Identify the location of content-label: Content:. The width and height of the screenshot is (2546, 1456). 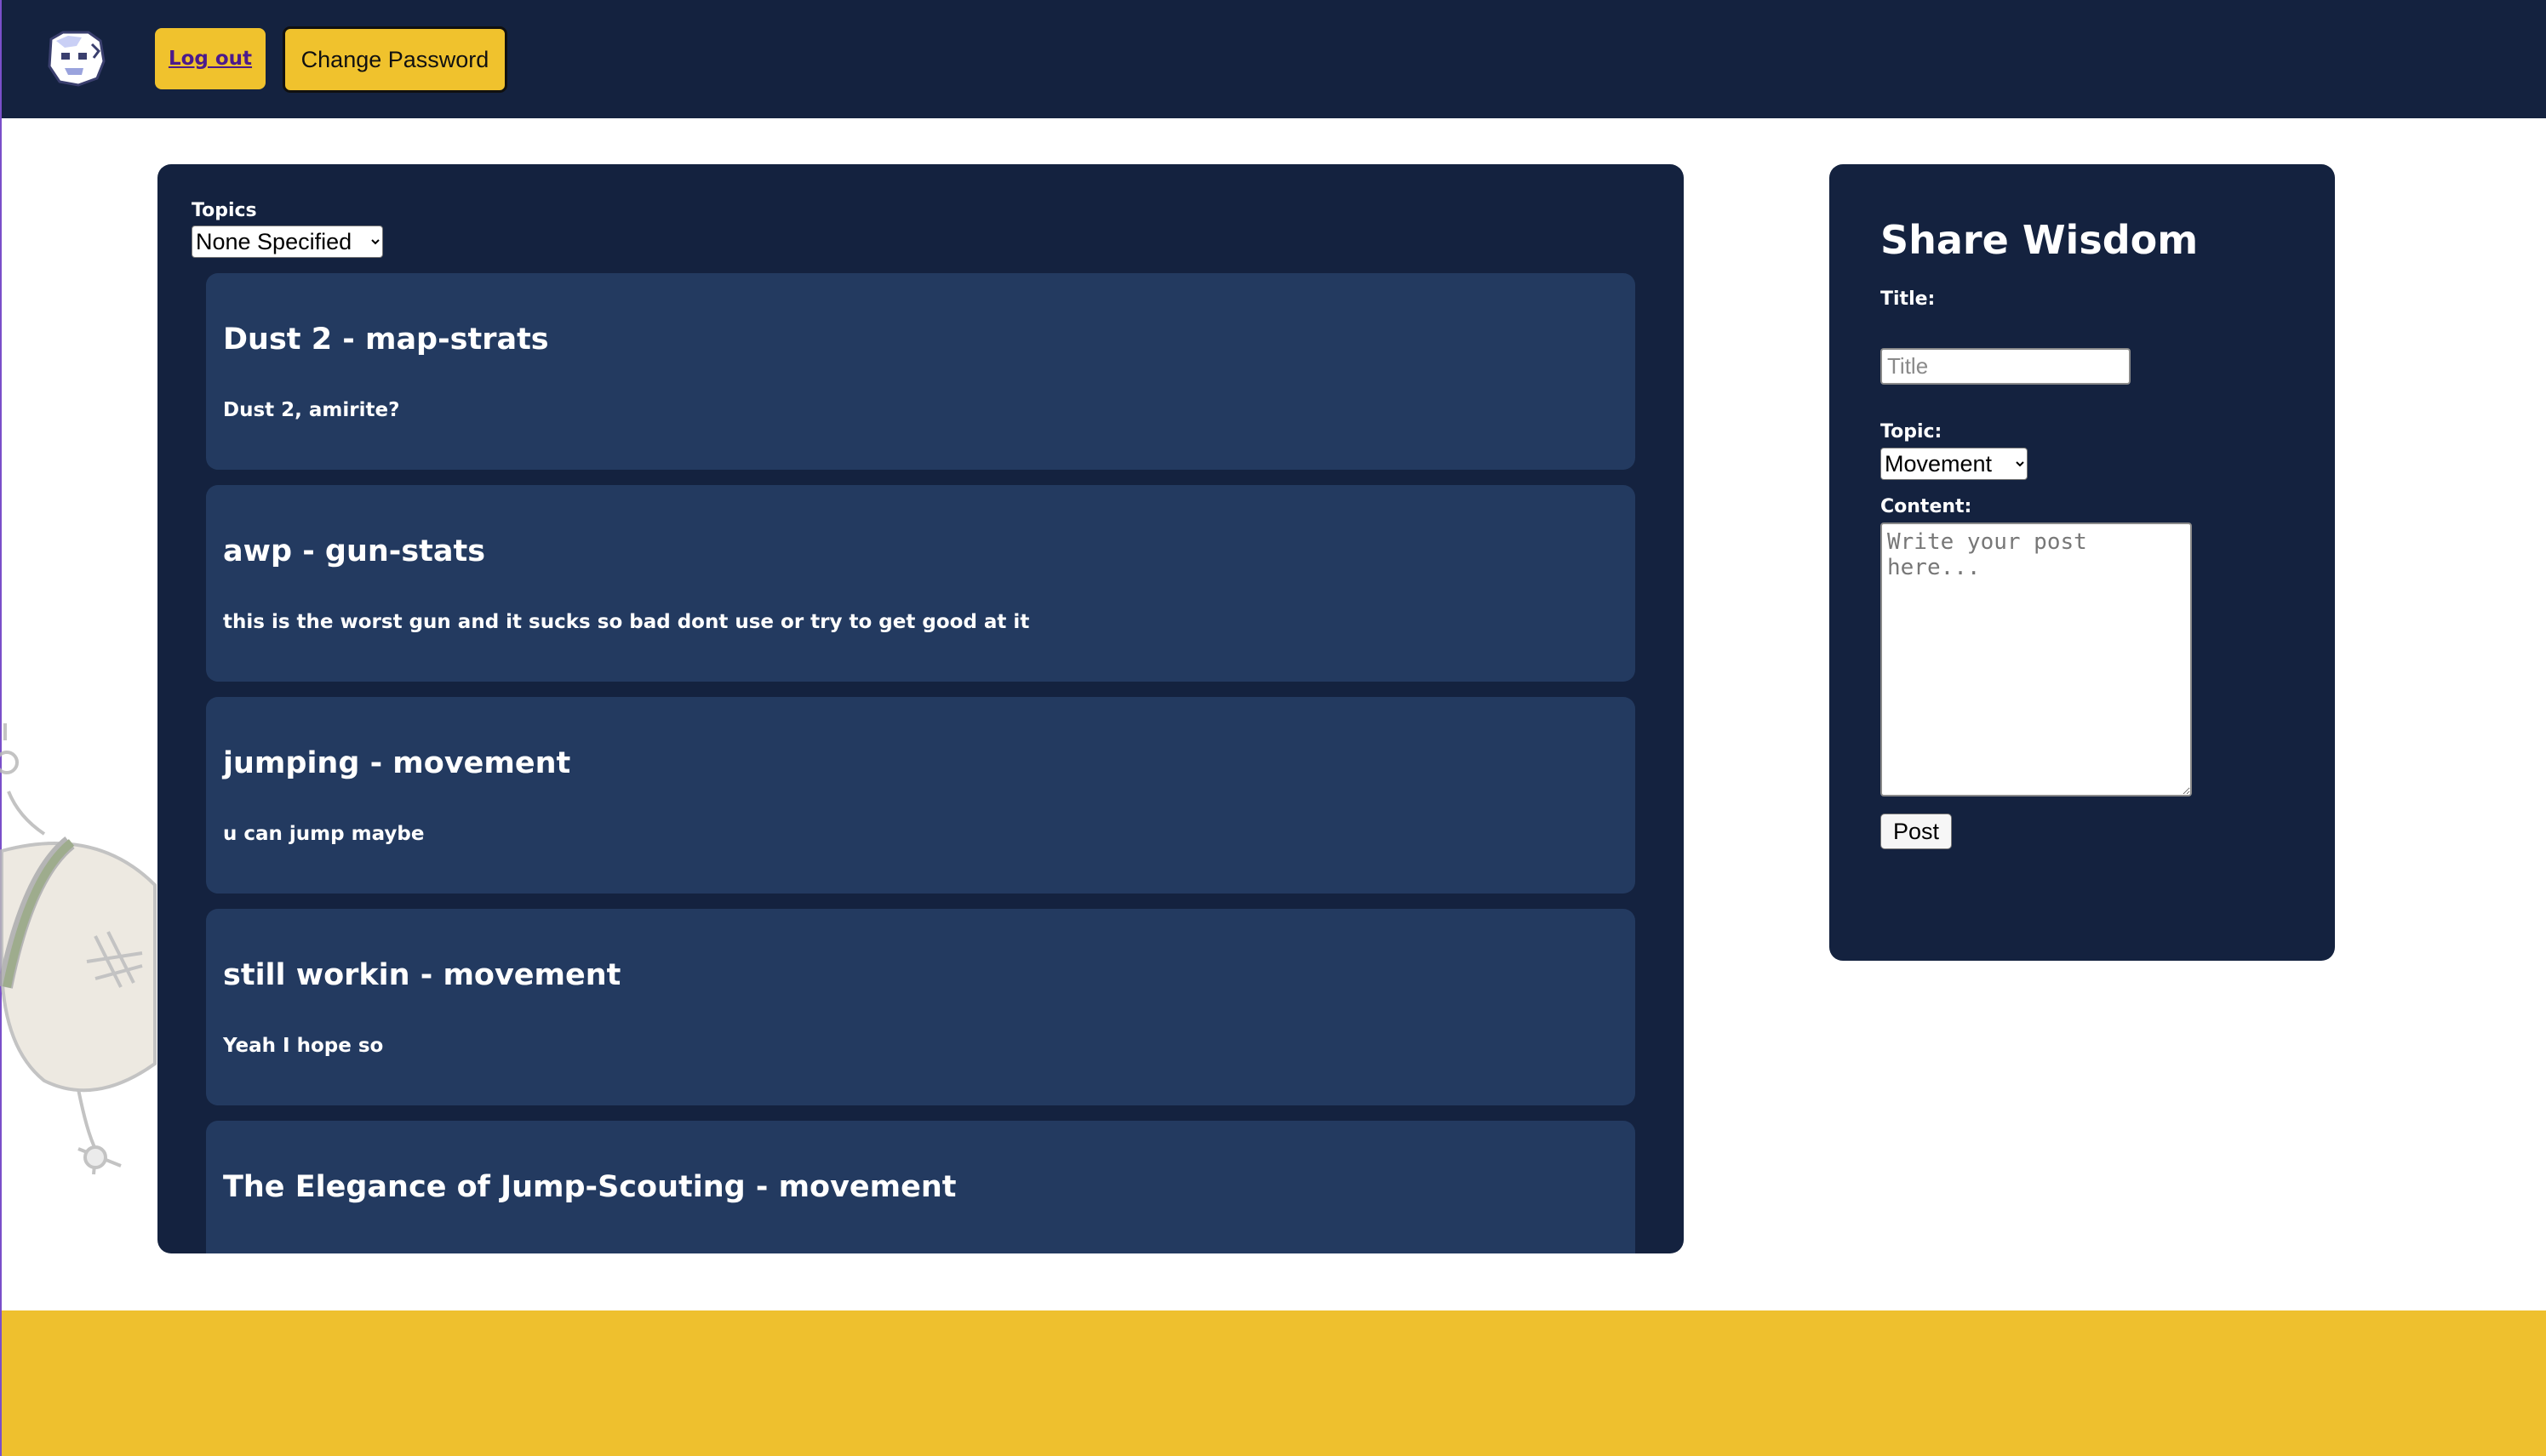
(1926, 507).